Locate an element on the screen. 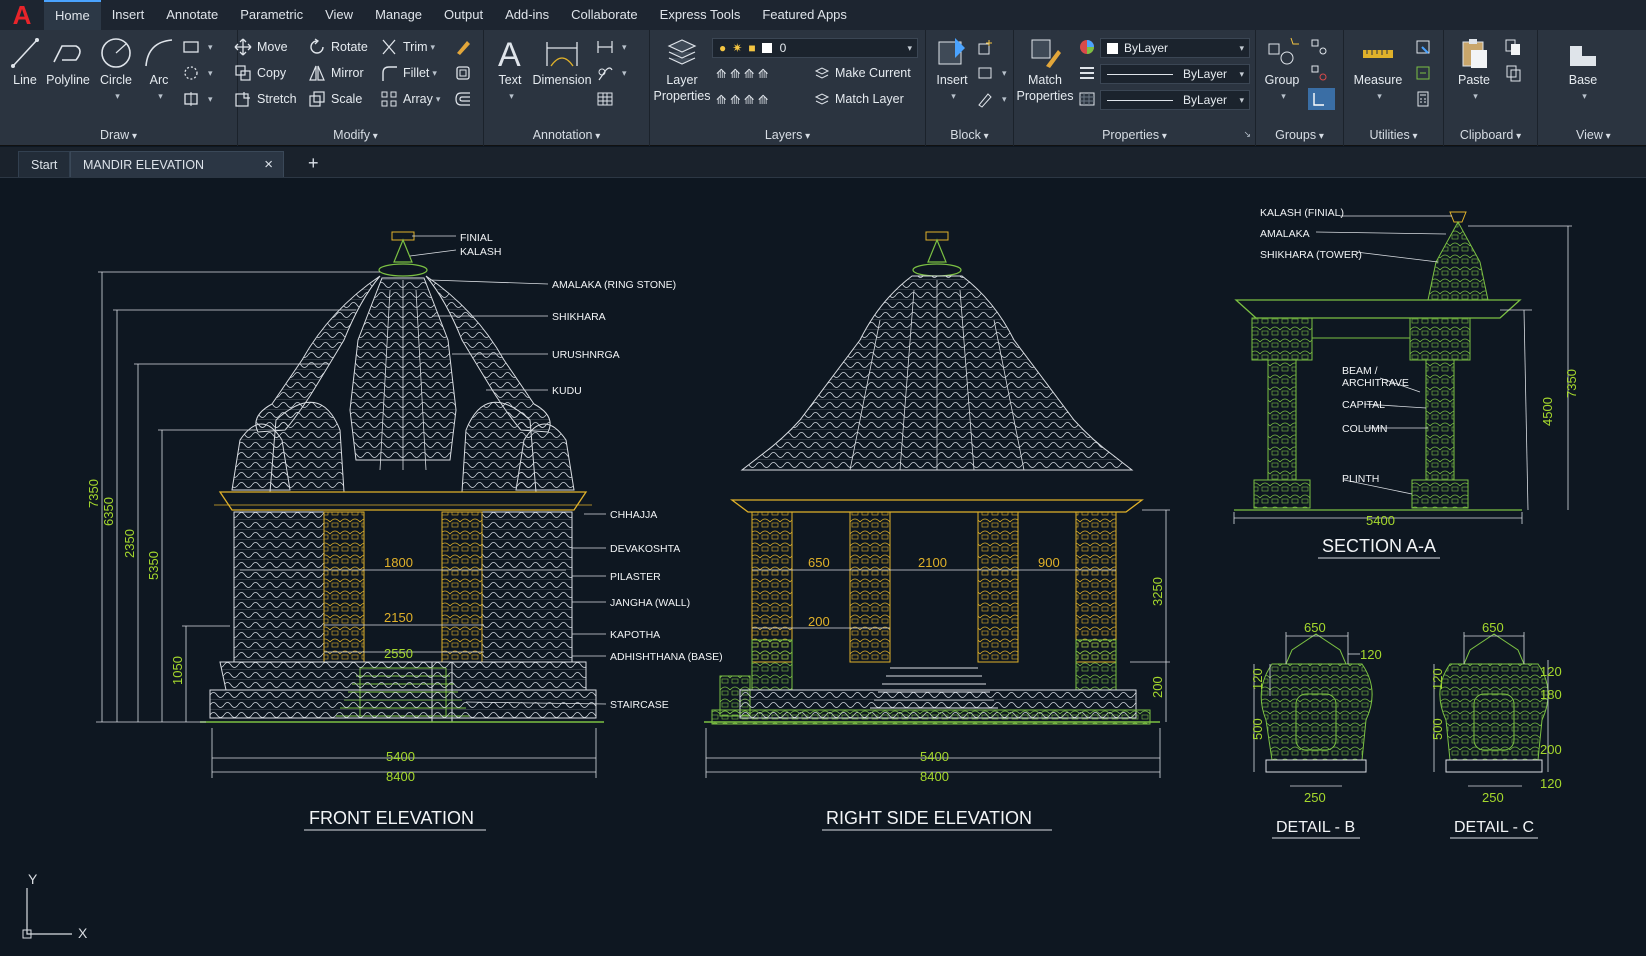 The height and width of the screenshot is (956, 1646). group-button: Group ▾ is located at coordinates (1282, 70).